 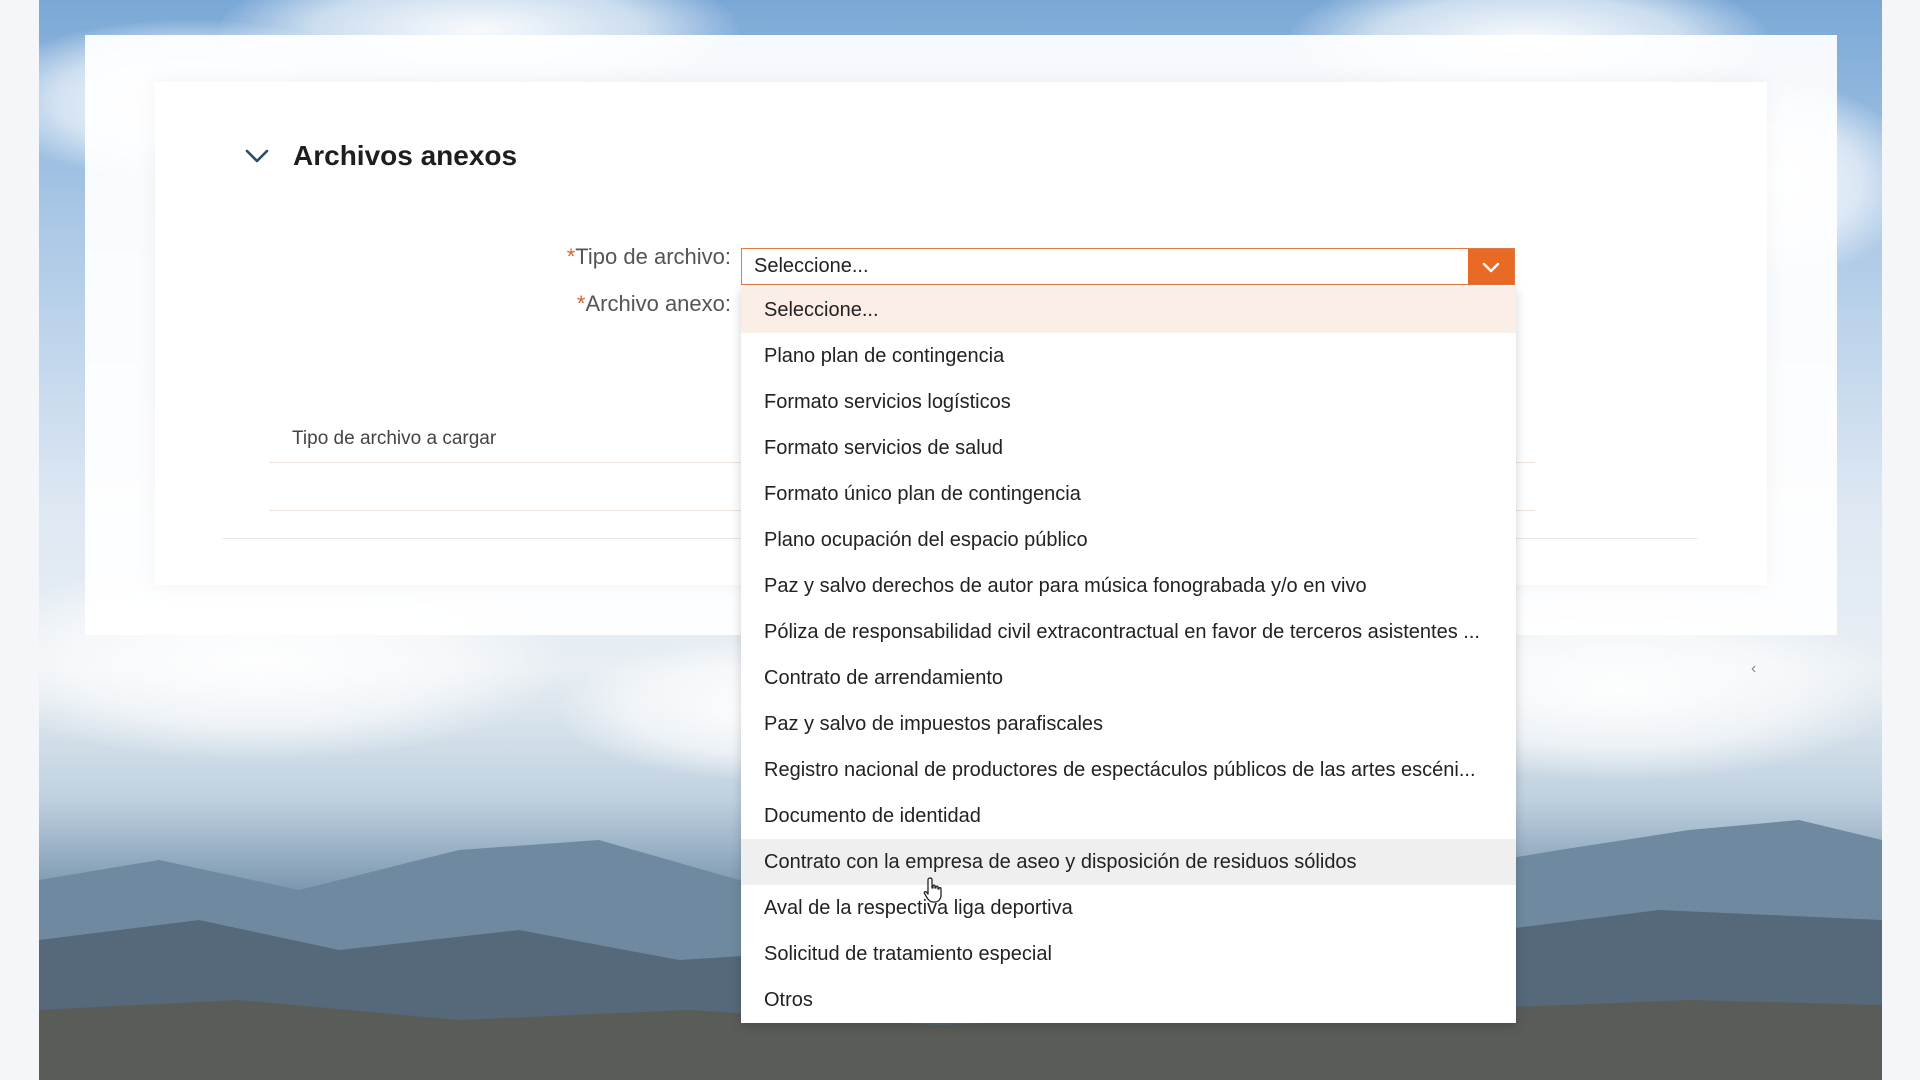 What do you see at coordinates (1128, 448) in the screenshot?
I see `option-formato-servicios-salud: Formato servicios de salud` at bounding box center [1128, 448].